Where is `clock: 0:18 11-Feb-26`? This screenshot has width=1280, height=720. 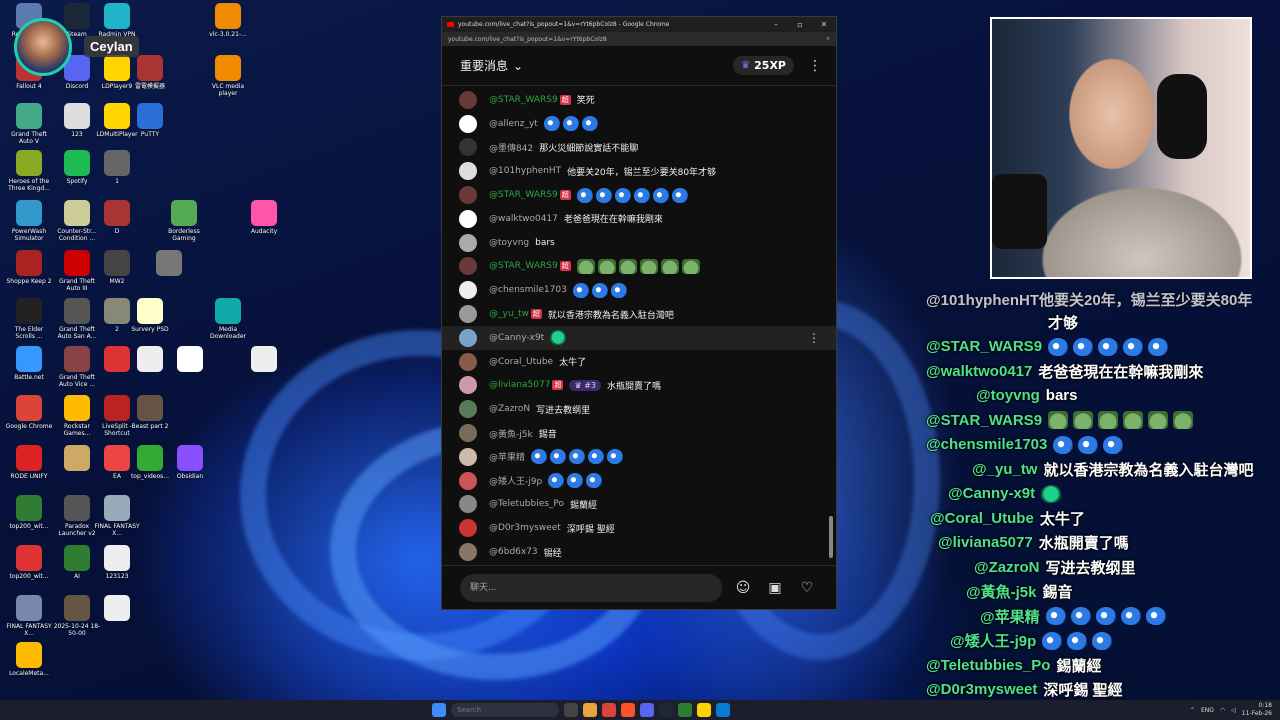 clock: 0:18 11-Feb-26 is located at coordinates (1257, 710).